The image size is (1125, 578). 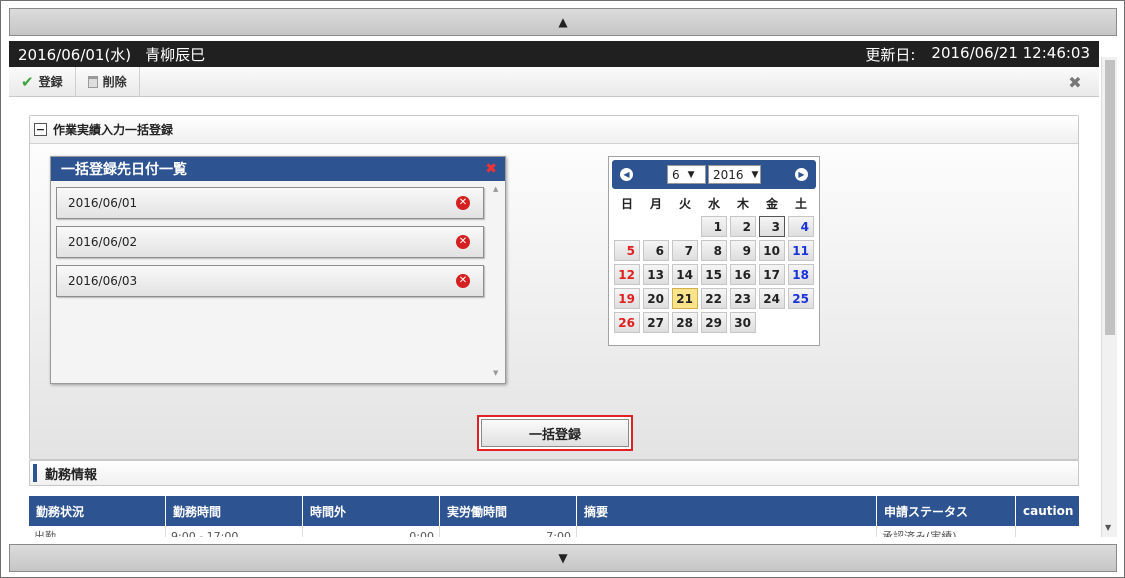 I want to click on table-cell: 0:00, so click(x=371, y=531).